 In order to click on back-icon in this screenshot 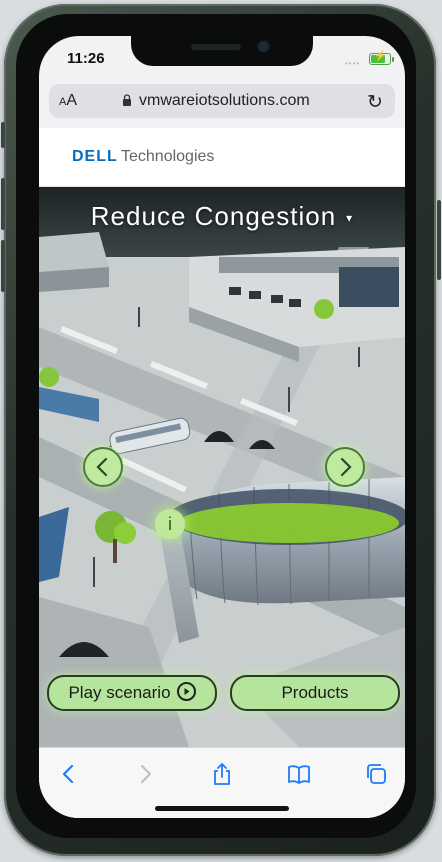, I will do `click(69, 774)`.